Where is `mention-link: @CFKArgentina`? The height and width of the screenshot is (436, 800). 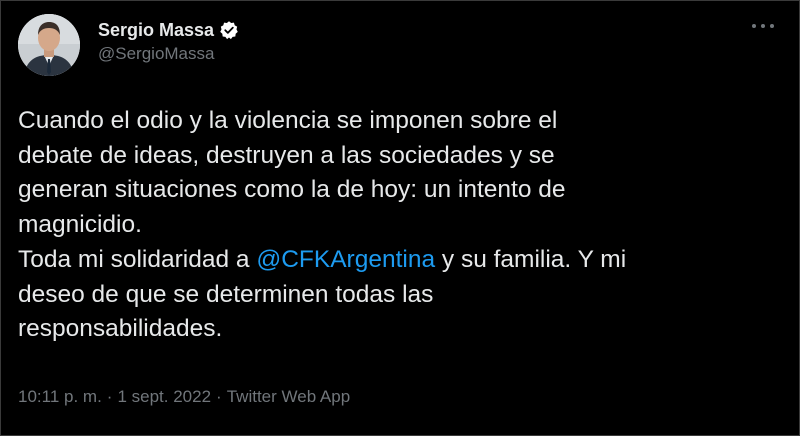
mention-link: @CFKArgentina is located at coordinates (345, 259).